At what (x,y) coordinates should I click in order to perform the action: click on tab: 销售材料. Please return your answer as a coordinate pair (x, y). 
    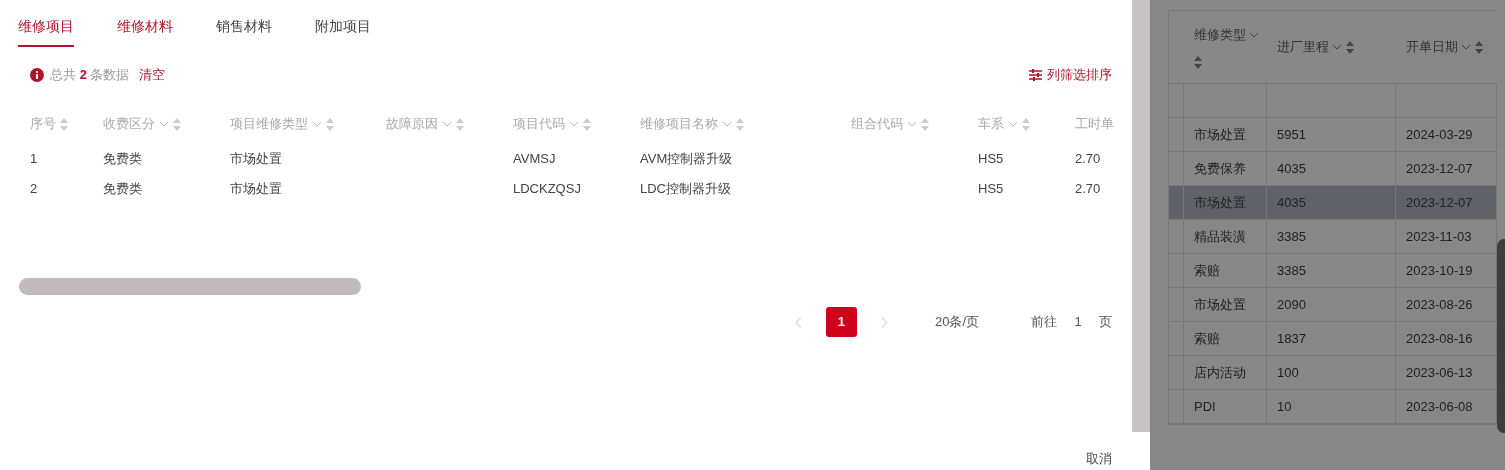
    Looking at the image, I should click on (244, 31).